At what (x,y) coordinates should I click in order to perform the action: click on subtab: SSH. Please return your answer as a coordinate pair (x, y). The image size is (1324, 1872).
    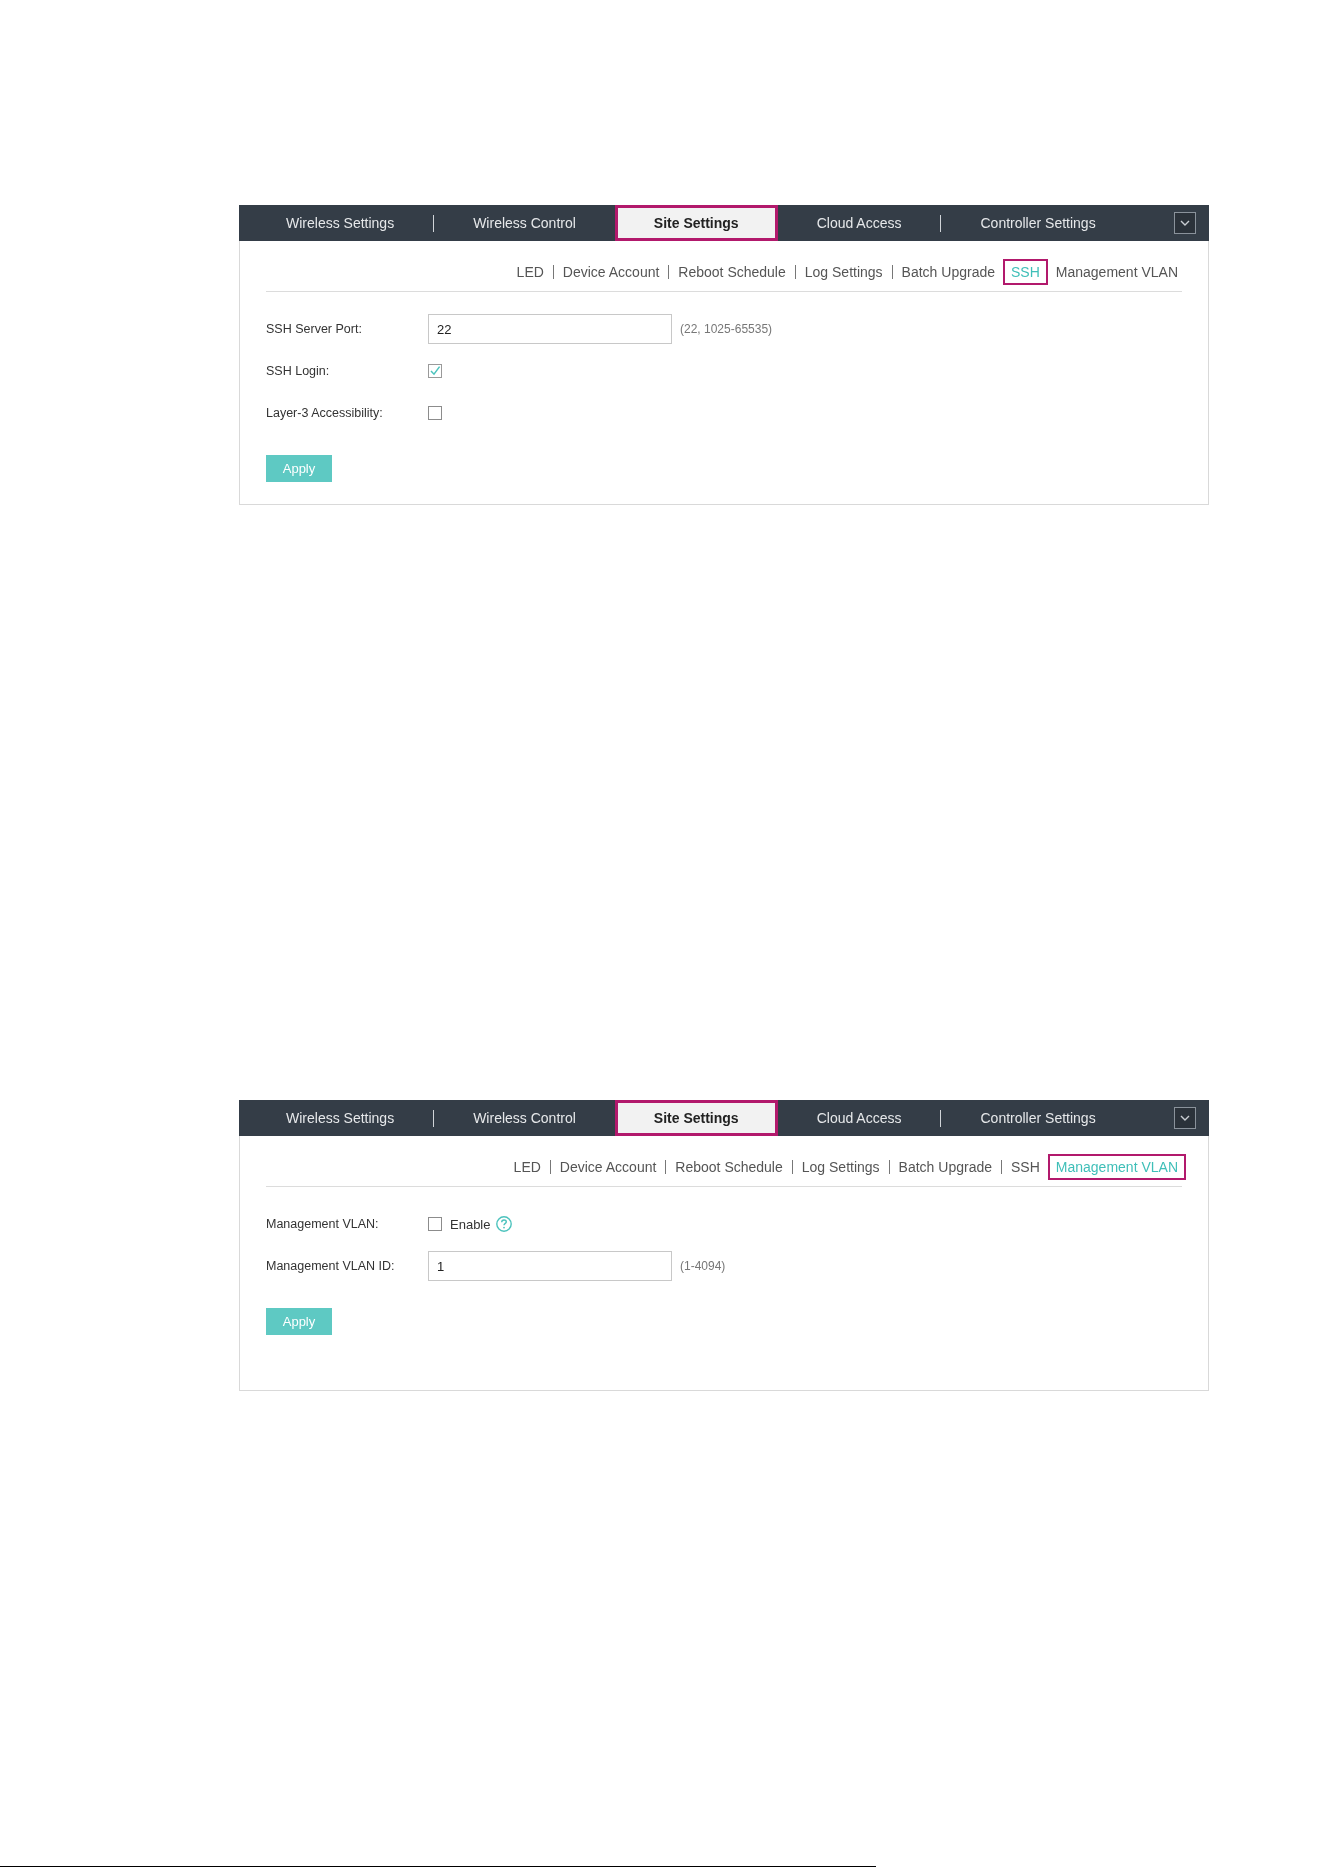
    Looking at the image, I should click on (1025, 1167).